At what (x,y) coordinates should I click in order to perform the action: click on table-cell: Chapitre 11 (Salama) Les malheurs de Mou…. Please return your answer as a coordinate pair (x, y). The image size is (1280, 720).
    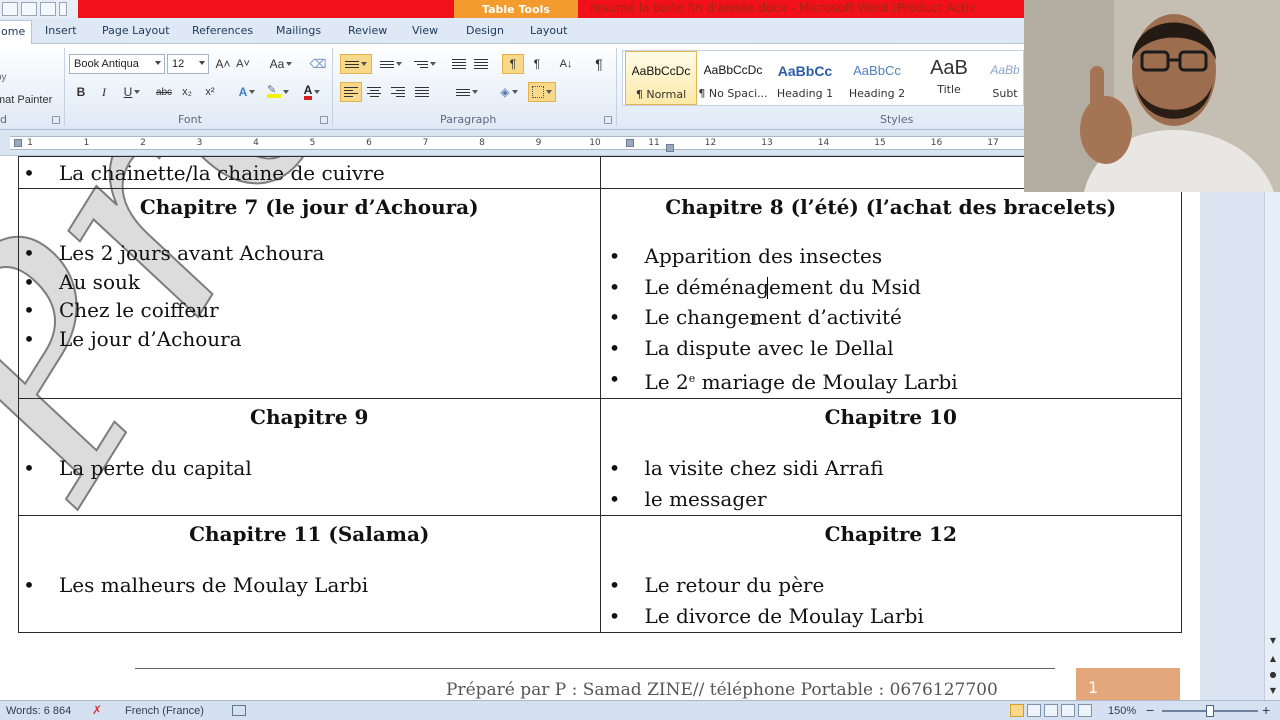
    Looking at the image, I should click on (309, 574).